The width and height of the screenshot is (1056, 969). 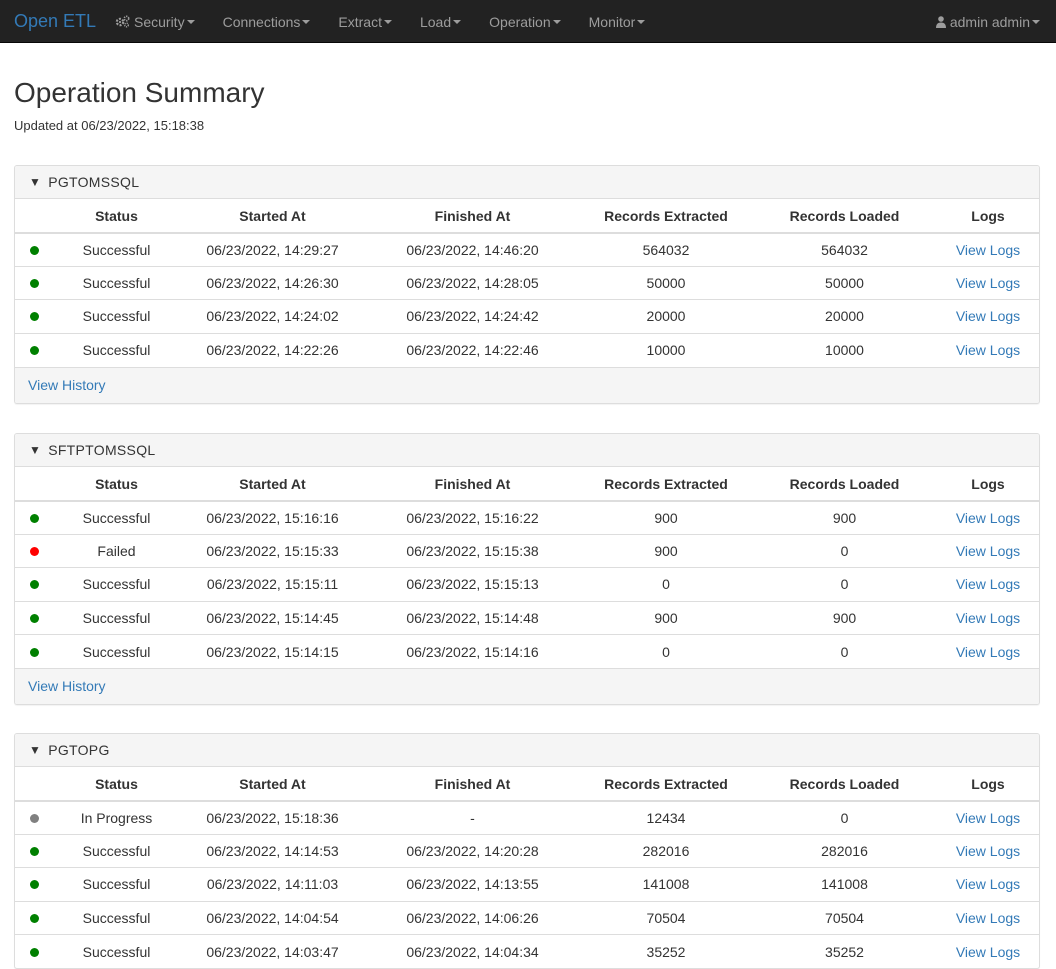 What do you see at coordinates (267, 21) in the screenshot?
I see `nav-connections: Connections` at bounding box center [267, 21].